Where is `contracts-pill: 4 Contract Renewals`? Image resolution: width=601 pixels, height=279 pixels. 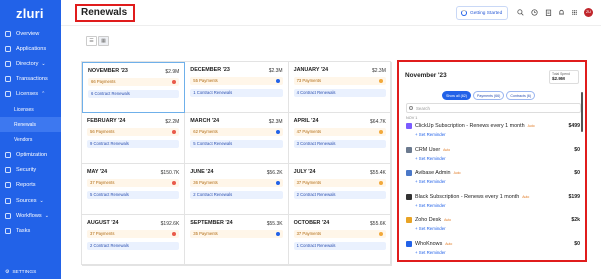 contracts-pill: 4 Contract Renewals is located at coordinates (339, 93).